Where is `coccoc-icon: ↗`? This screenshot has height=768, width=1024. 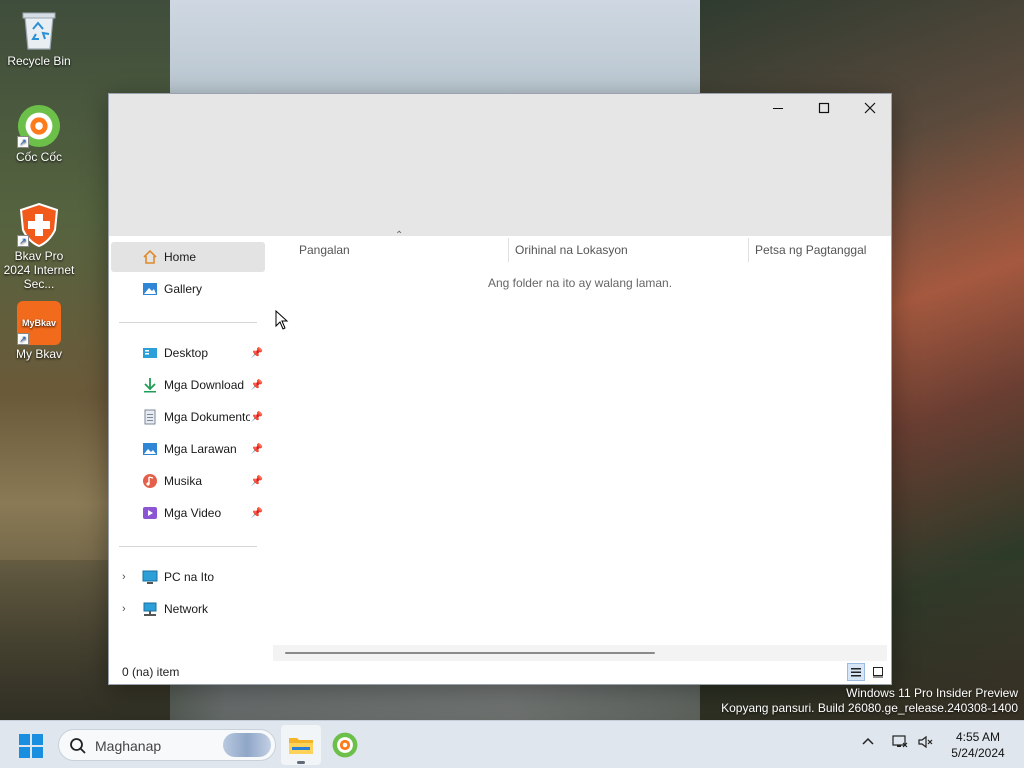 coccoc-icon: ↗ is located at coordinates (39, 126).